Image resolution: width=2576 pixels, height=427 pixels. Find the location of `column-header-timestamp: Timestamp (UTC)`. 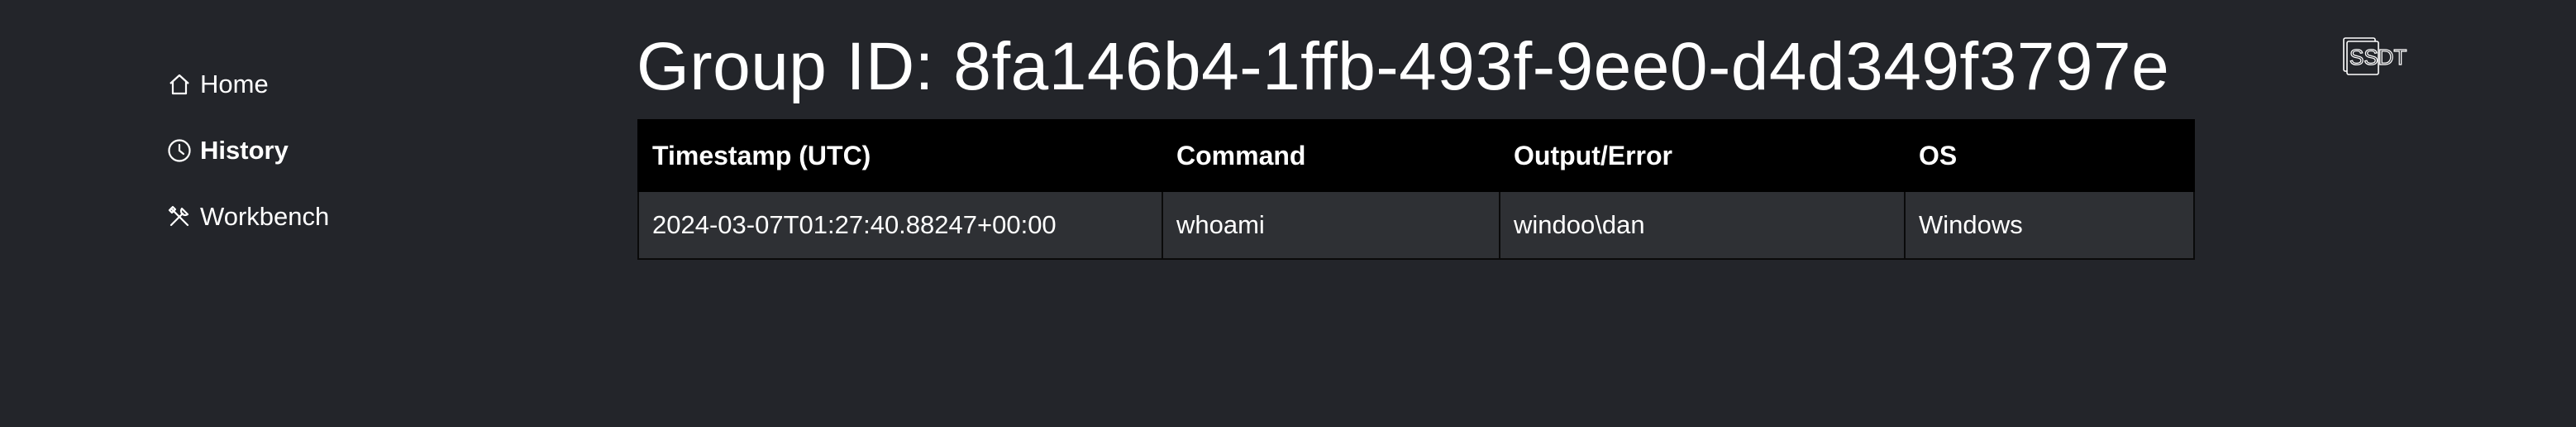

column-header-timestamp: Timestamp (UTC) is located at coordinates (900, 156).